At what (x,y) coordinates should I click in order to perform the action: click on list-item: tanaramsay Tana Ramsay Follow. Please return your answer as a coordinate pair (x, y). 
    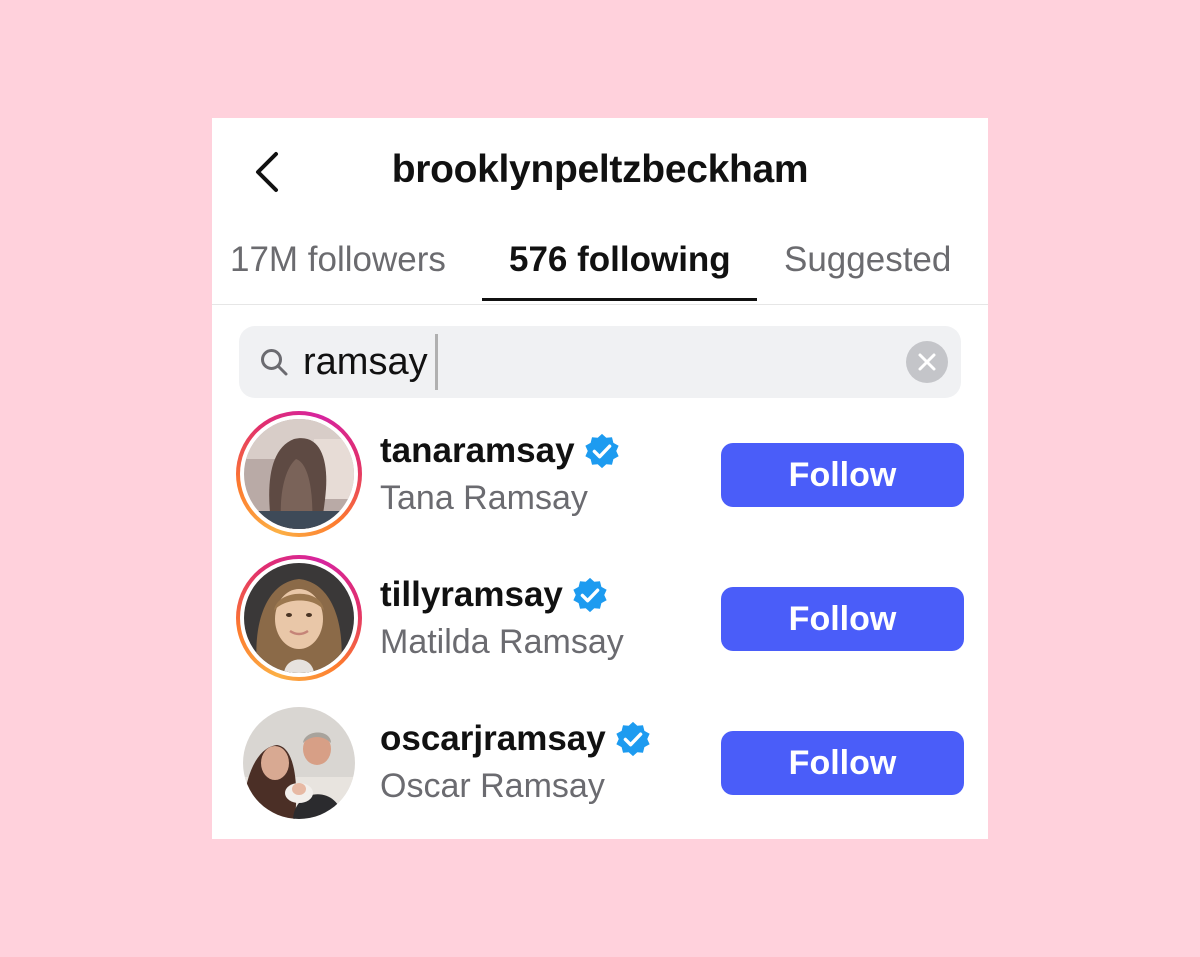
    Looking at the image, I should click on (600, 476).